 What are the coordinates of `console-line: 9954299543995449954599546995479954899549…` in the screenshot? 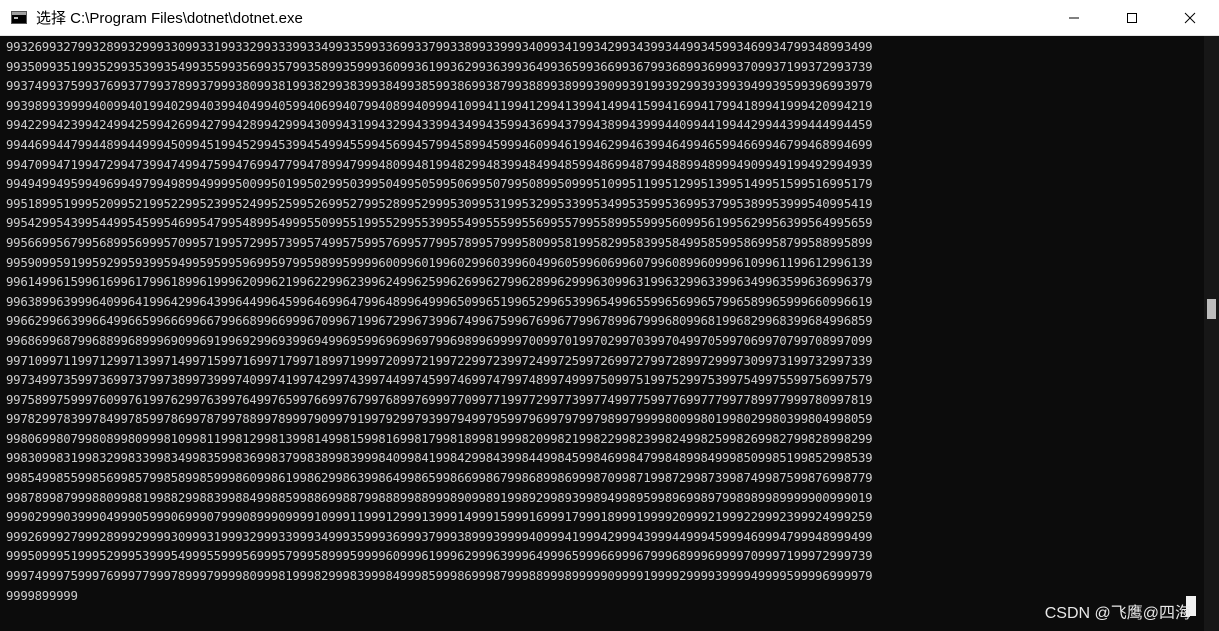 It's located at (439, 223).